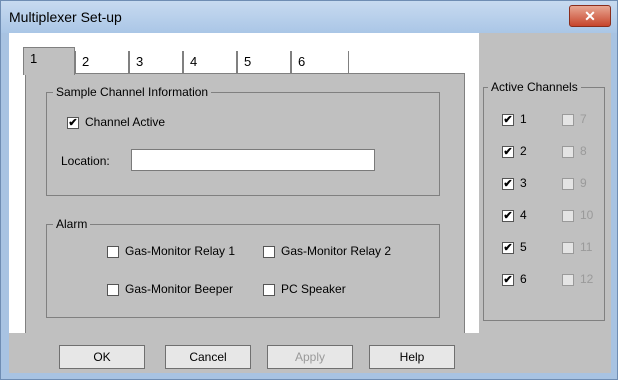 The height and width of the screenshot is (380, 618). What do you see at coordinates (34, 58) in the screenshot?
I see `tab-label: 1` at bounding box center [34, 58].